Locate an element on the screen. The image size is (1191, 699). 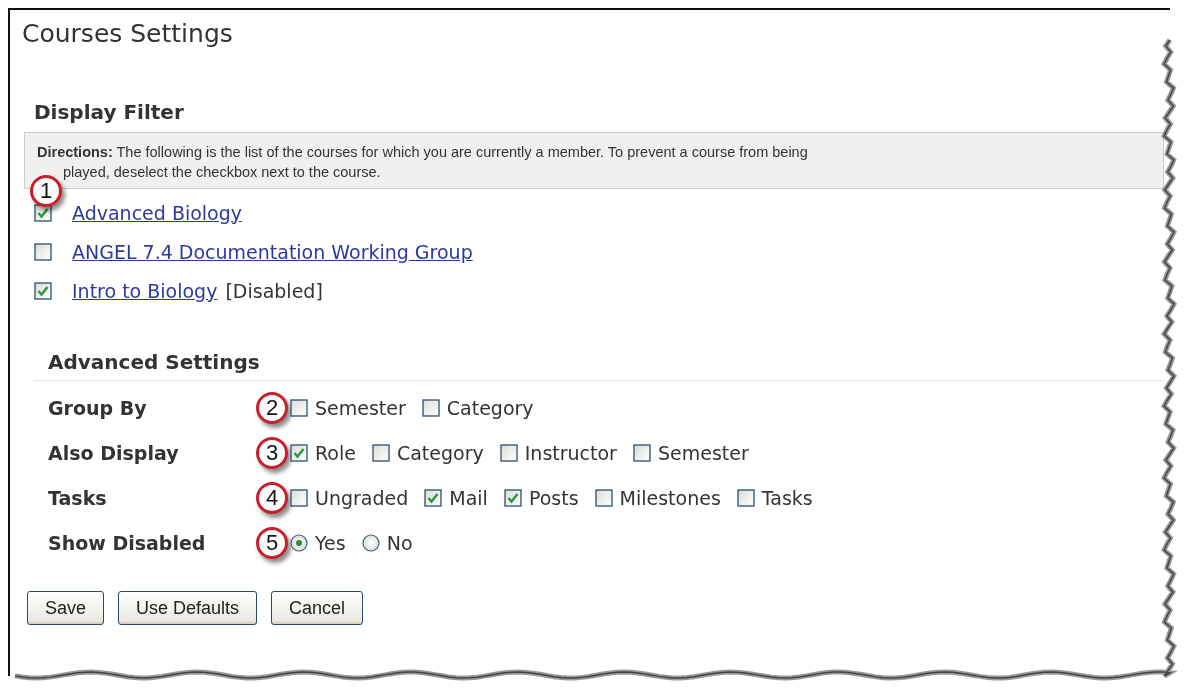
setting-label: Group By is located at coordinates (98, 407).